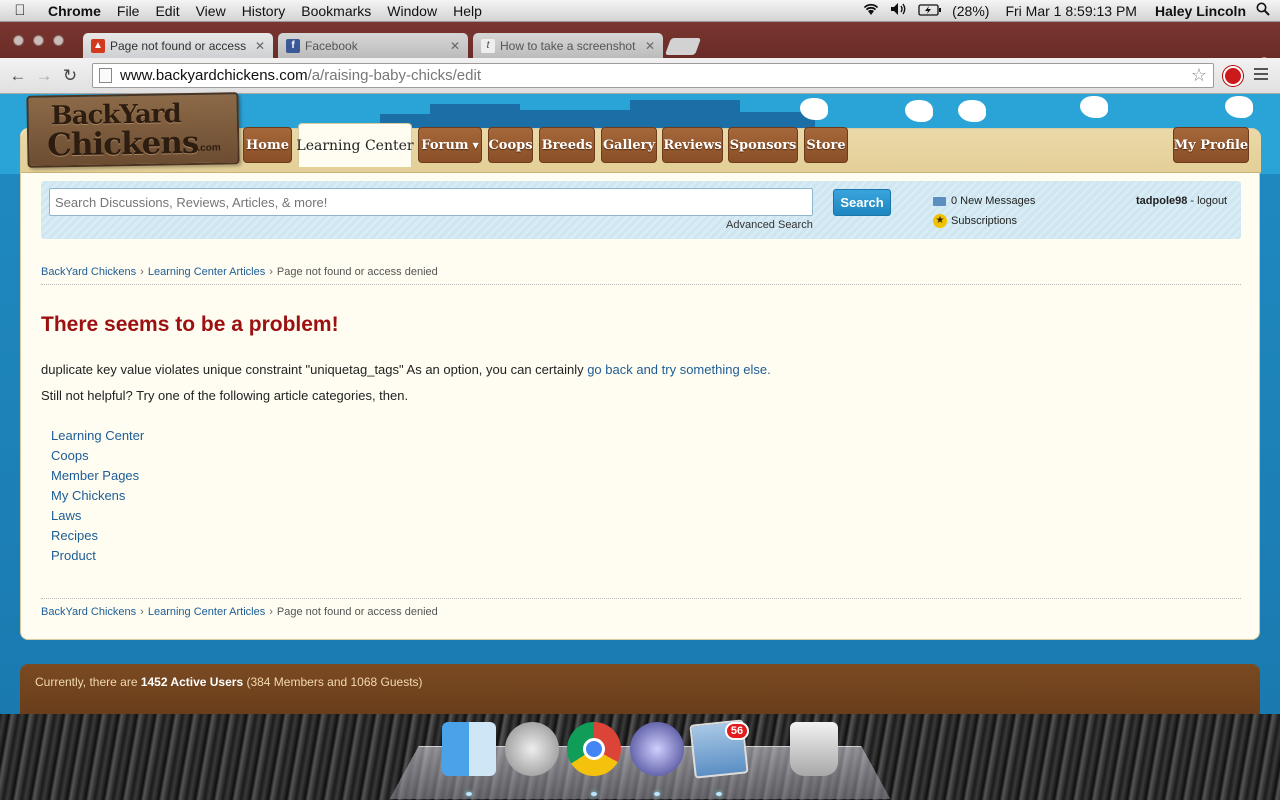  Describe the element at coordinates (211, 11) in the screenshot. I see `menu-view: View` at that location.